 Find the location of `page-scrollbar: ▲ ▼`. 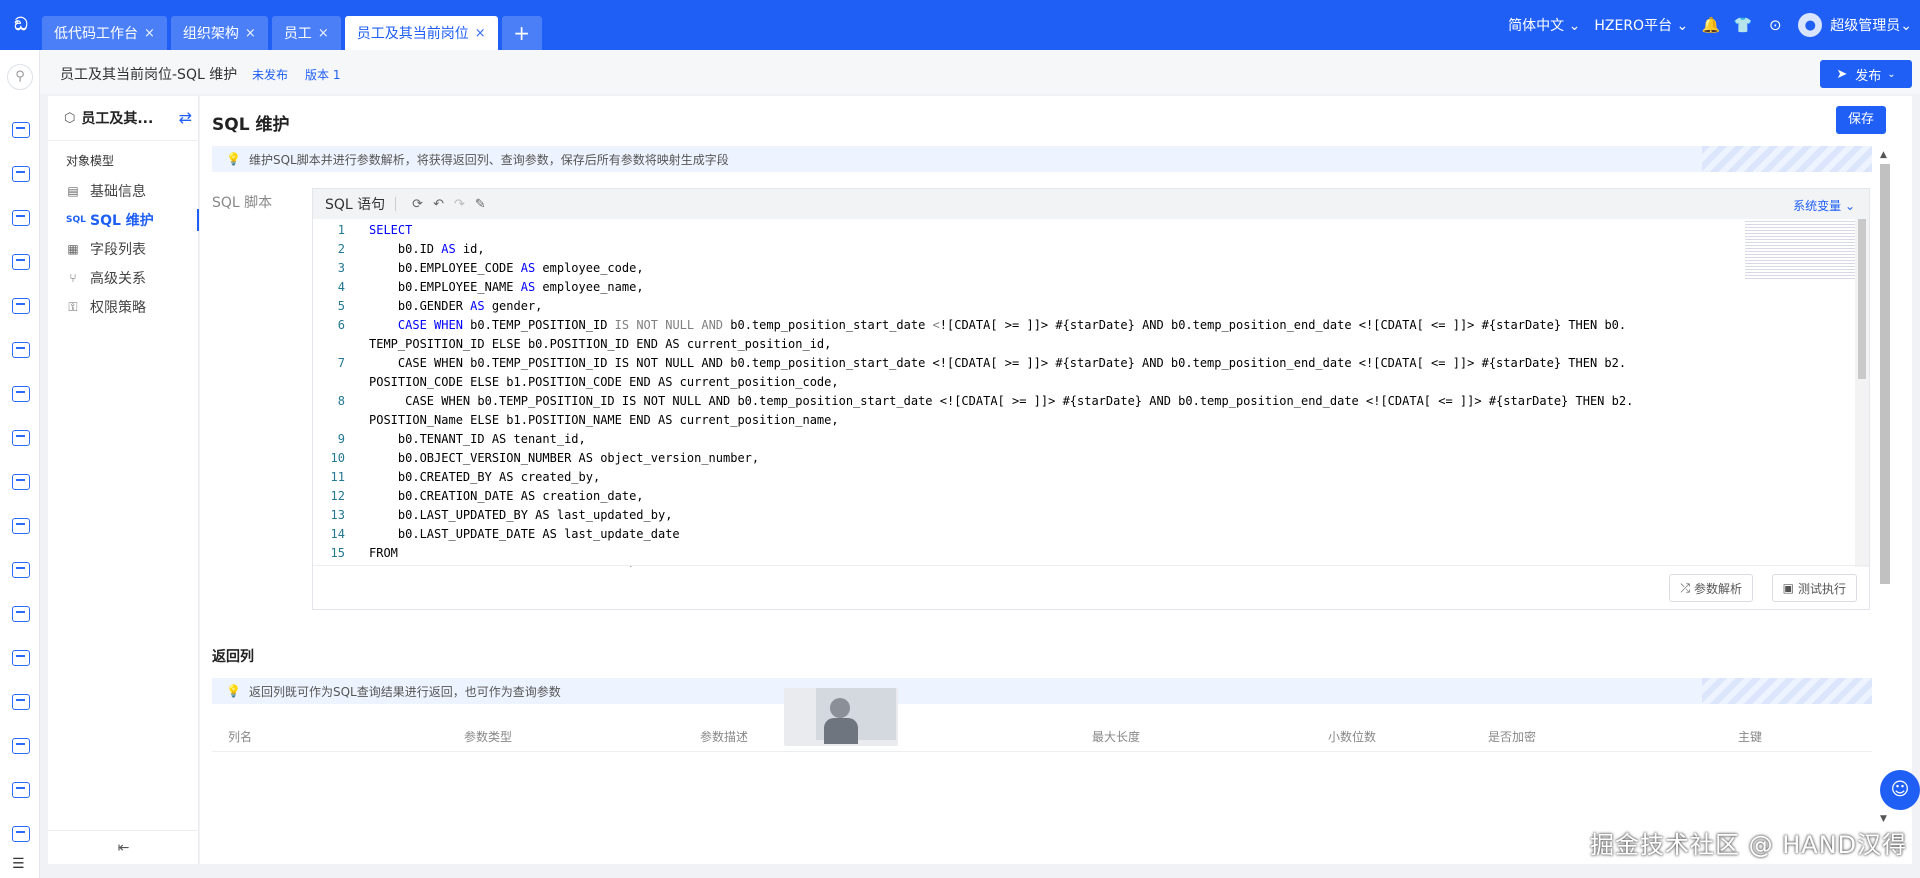

page-scrollbar: ▲ ▼ is located at coordinates (1885, 490).